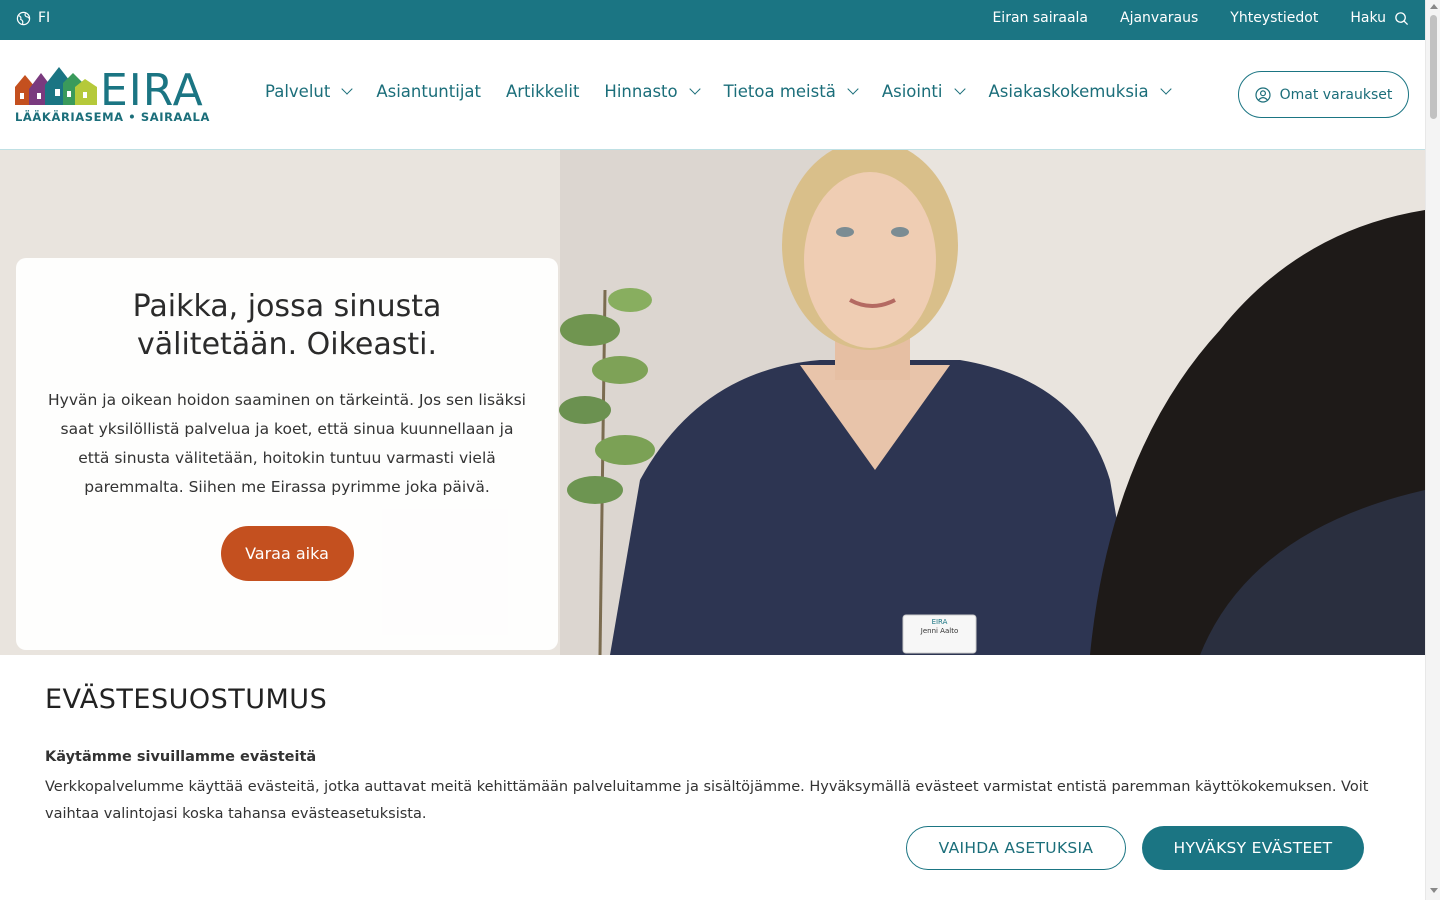  I want to click on nav-asiointi-label: Asiointi, so click(912, 91).